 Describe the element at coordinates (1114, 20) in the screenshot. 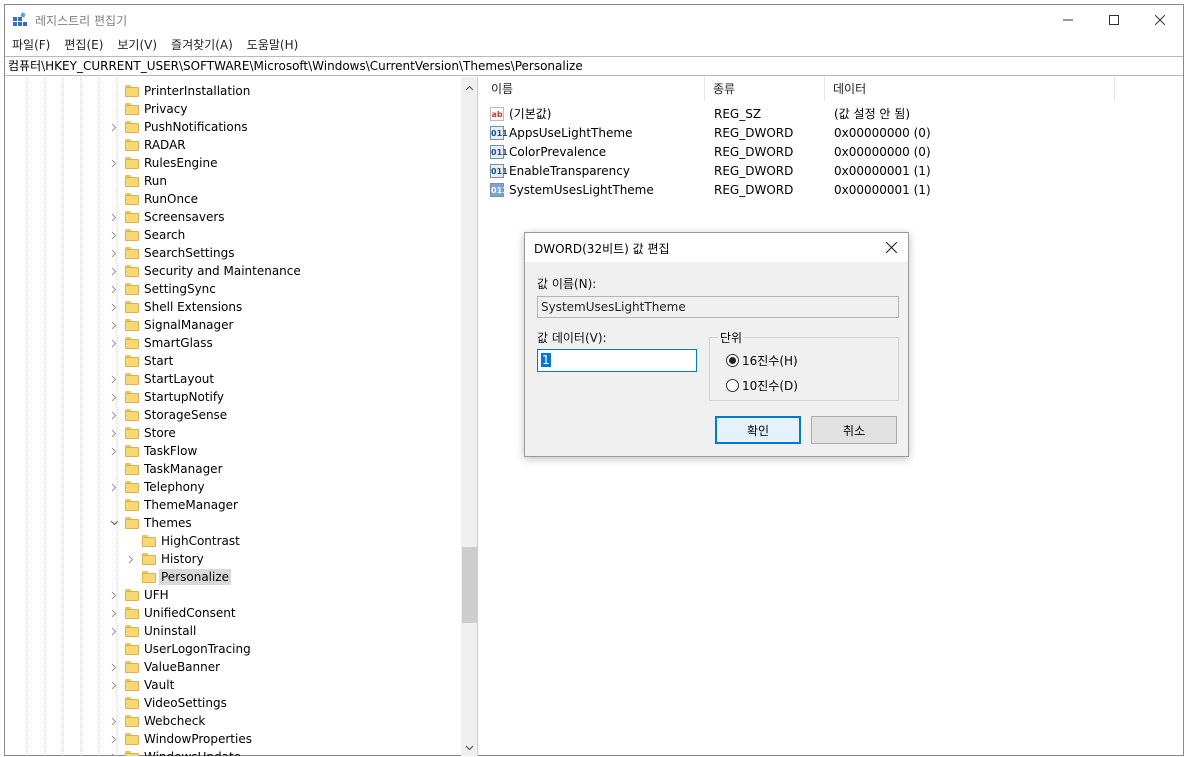

I see `maximize-button` at that location.